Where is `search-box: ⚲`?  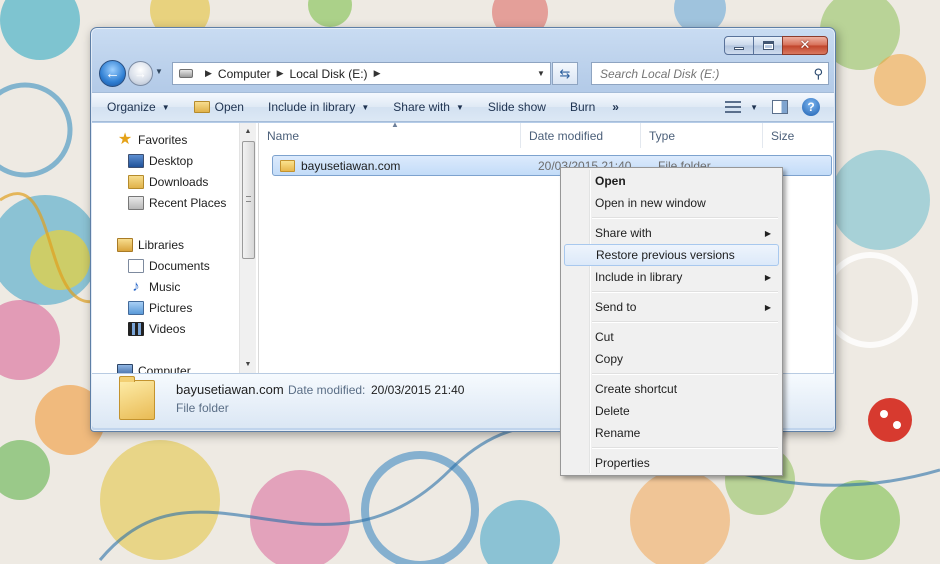
search-box: ⚲ is located at coordinates (710, 73).